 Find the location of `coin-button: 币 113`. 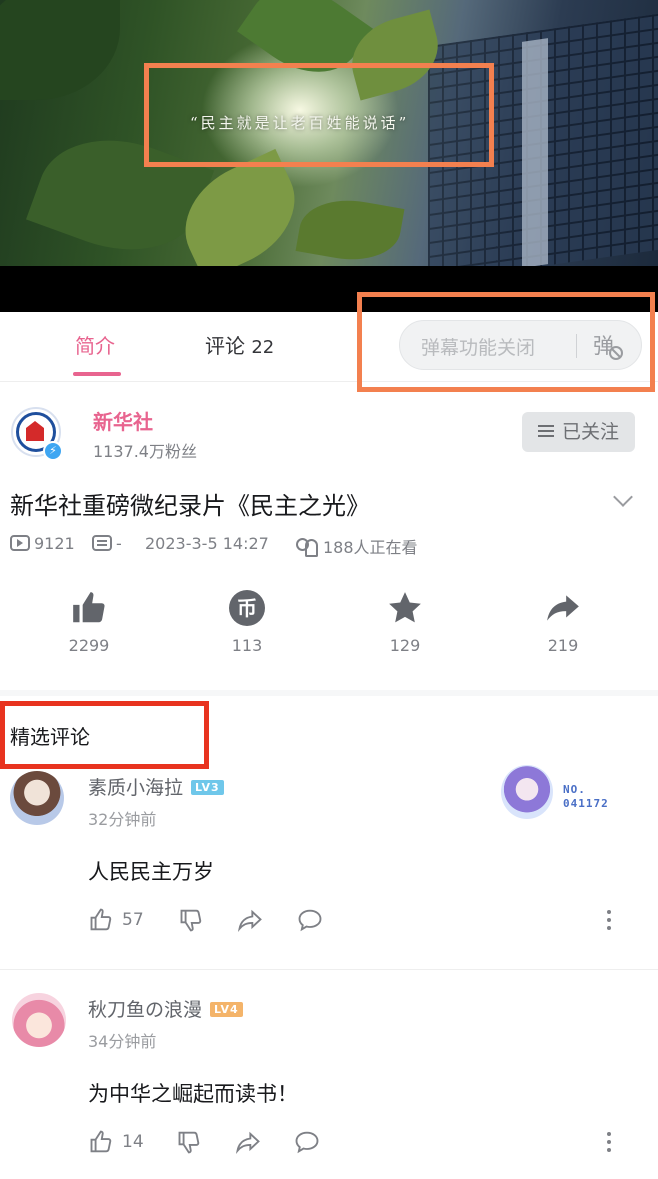

coin-button: 币 113 is located at coordinates (247, 621).